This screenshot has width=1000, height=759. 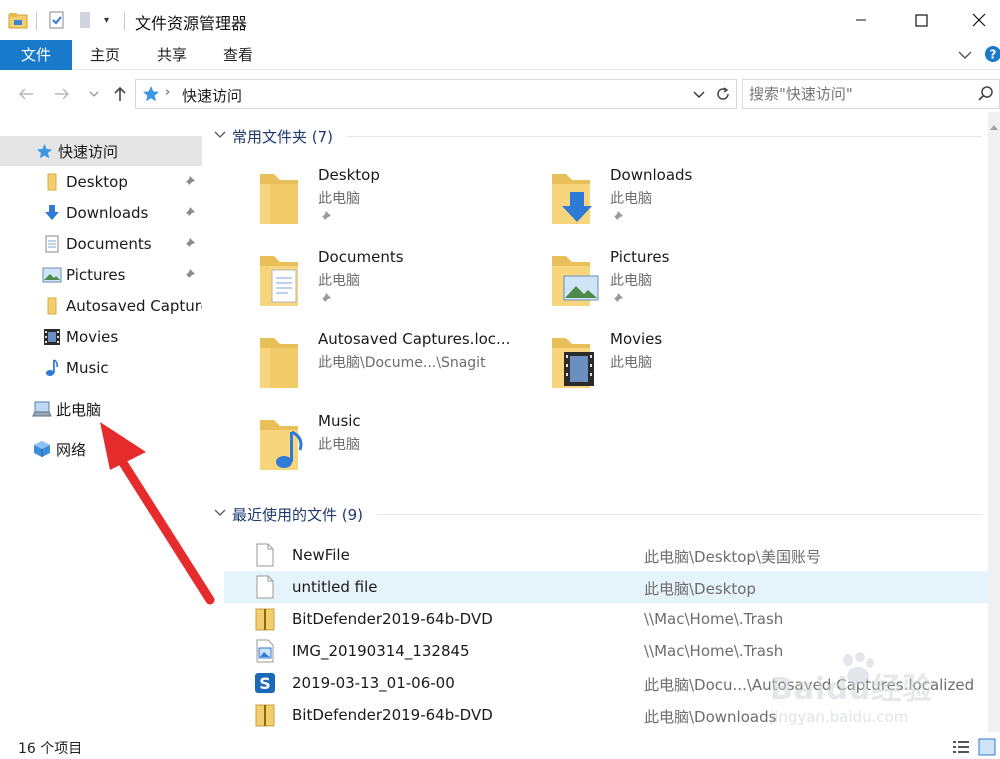 I want to click on refresh-icon, so click(x=723, y=96).